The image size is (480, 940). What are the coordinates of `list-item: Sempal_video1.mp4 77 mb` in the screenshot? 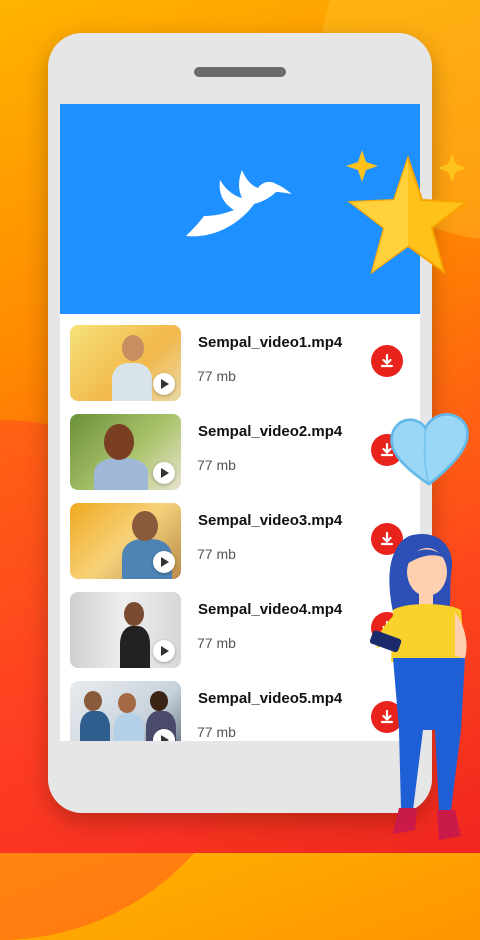 It's located at (240, 366).